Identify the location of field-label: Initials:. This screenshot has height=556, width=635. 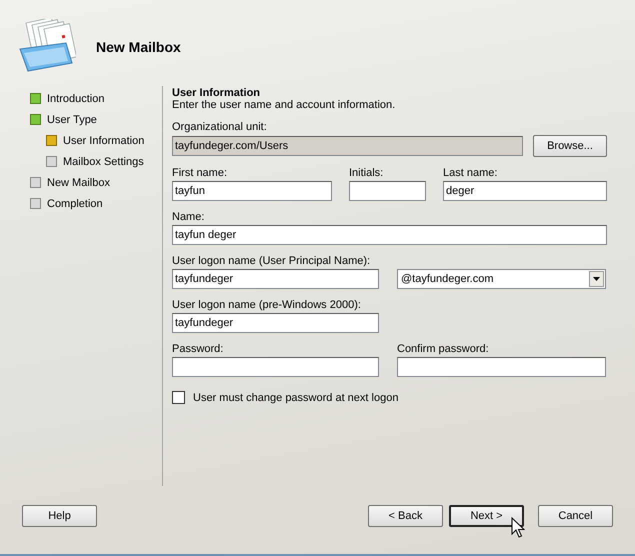
(366, 173).